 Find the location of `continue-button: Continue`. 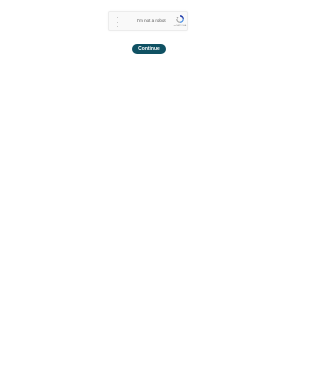

continue-button: Continue is located at coordinates (149, 49).